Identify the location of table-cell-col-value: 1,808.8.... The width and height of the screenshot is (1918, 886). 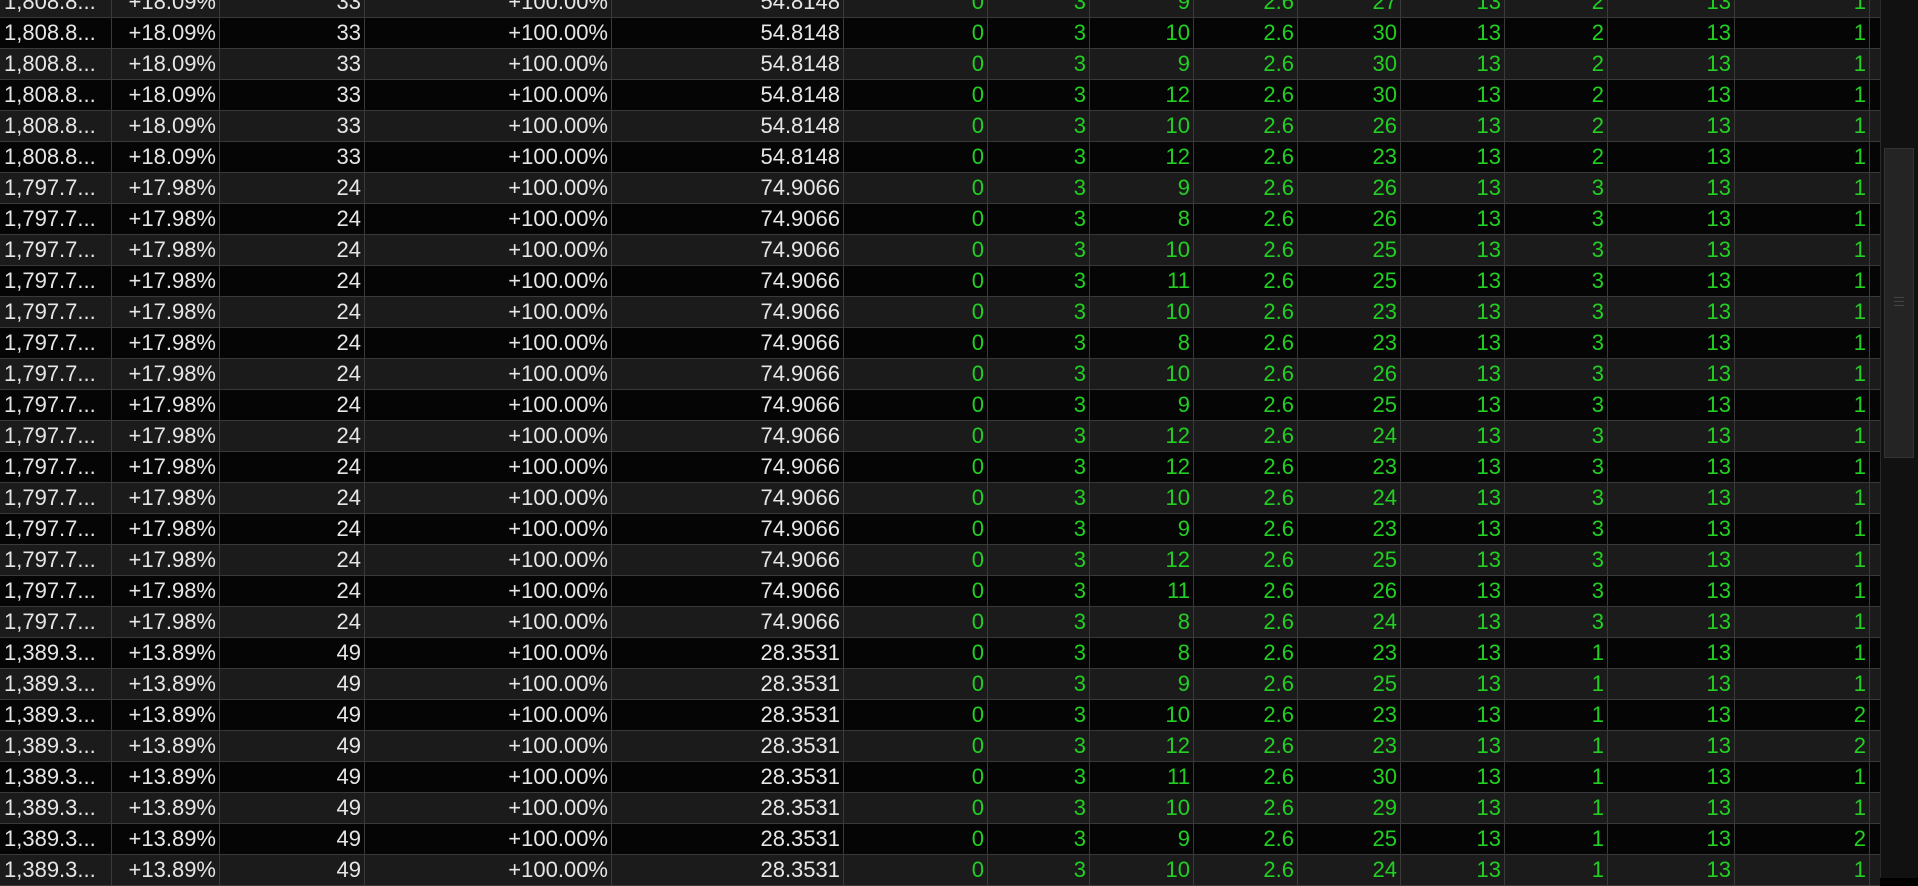
(56, 95).